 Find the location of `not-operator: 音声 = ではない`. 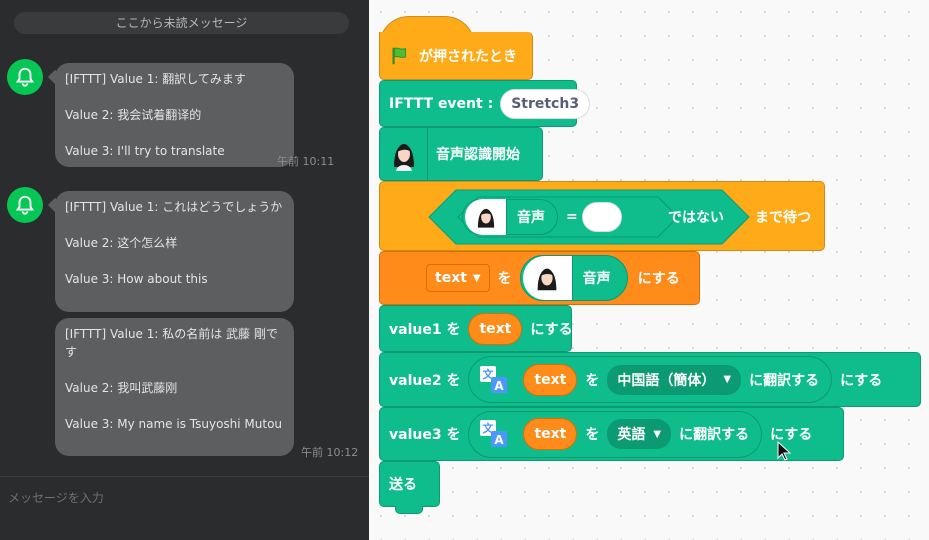

not-operator: 音声 = ではない is located at coordinates (589, 217).